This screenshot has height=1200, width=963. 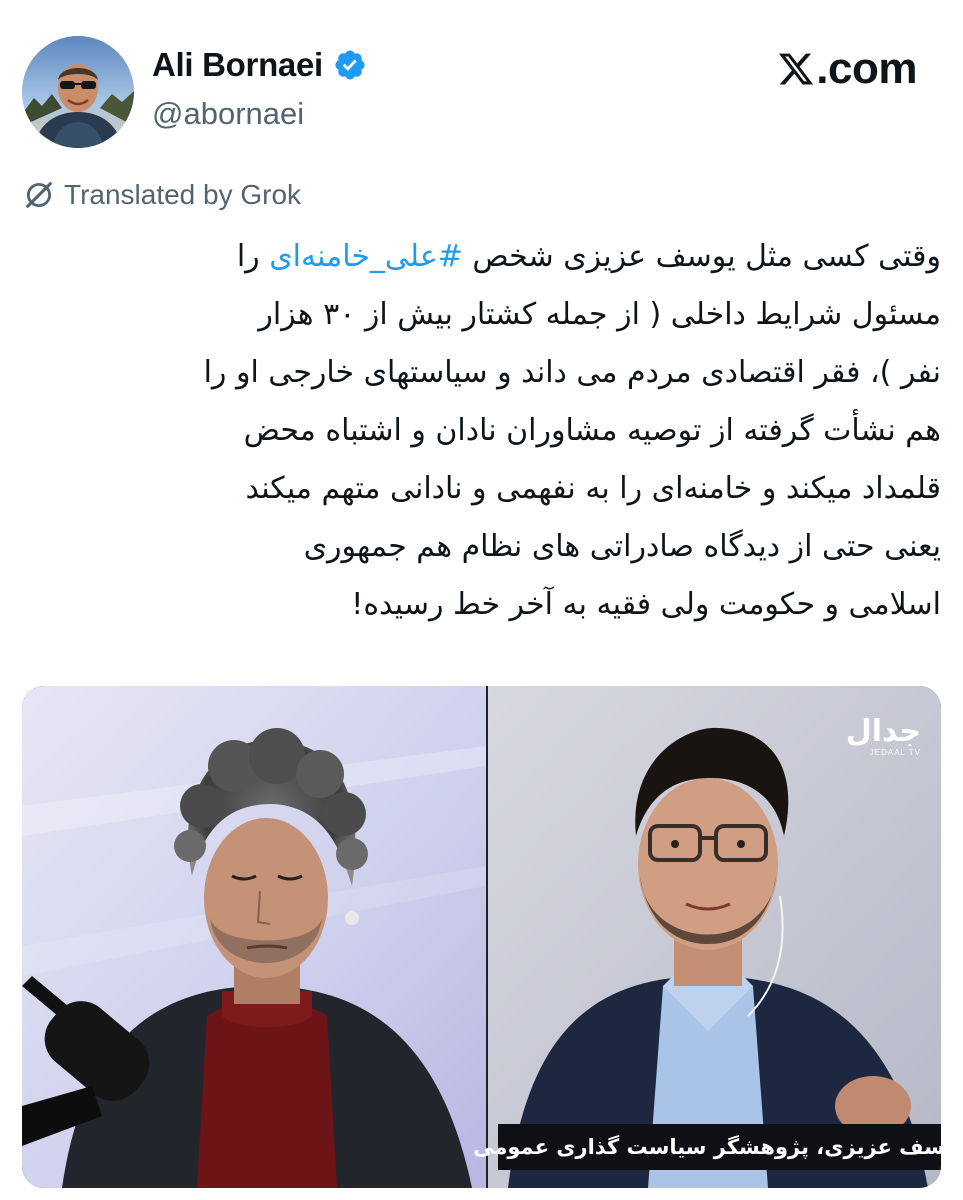 What do you see at coordinates (350, 65) in the screenshot?
I see `verified-badge-icon` at bounding box center [350, 65].